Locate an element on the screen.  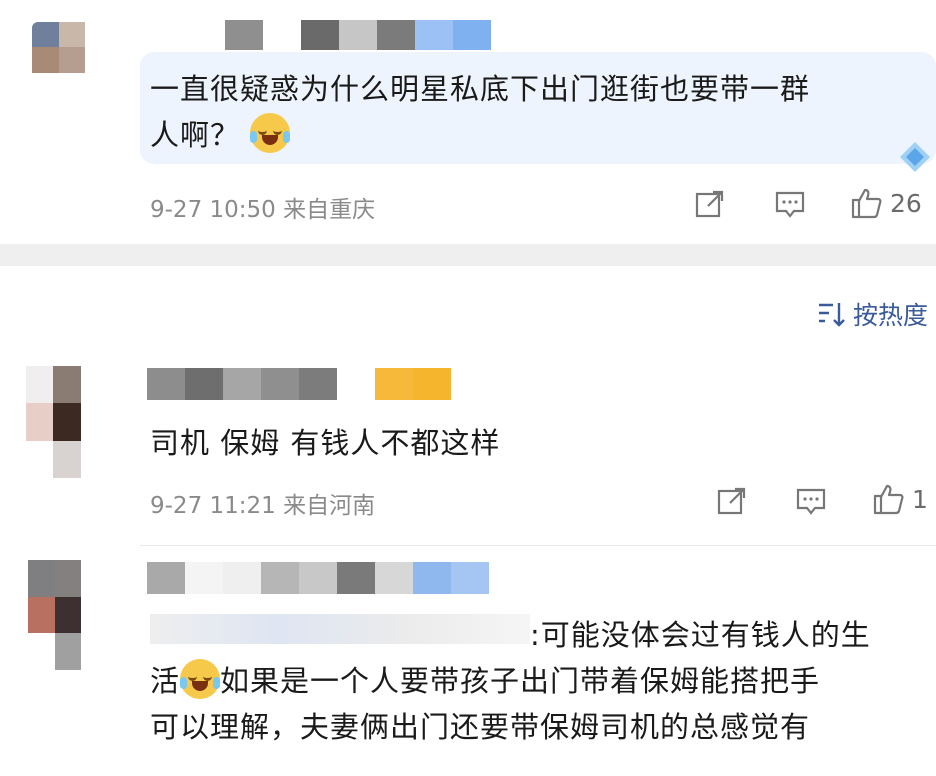
comment-separator is located at coordinates (538, 545).